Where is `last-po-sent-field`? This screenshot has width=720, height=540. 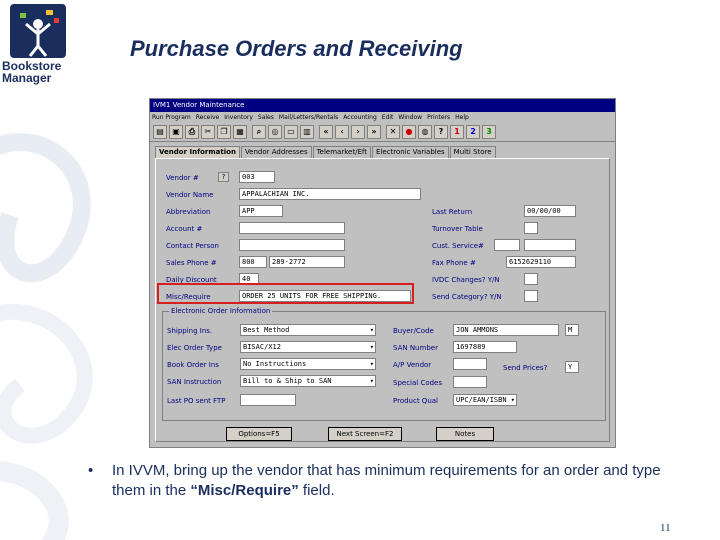
last-po-sent-field is located at coordinates (268, 400).